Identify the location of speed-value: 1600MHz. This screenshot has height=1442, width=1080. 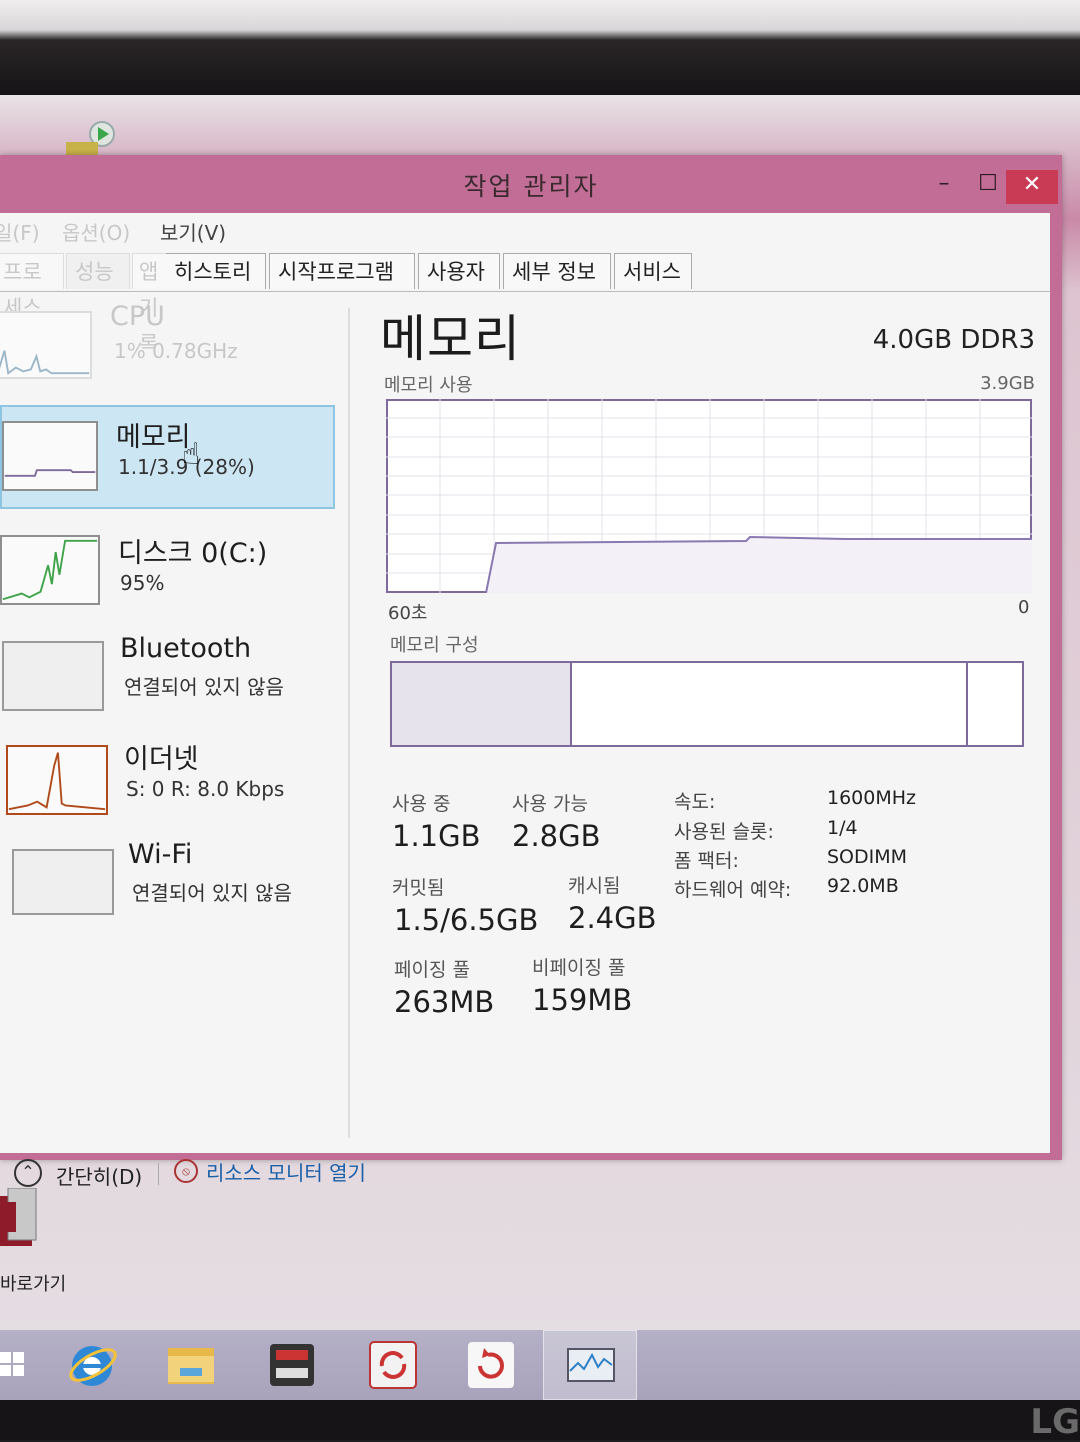
(872, 798).